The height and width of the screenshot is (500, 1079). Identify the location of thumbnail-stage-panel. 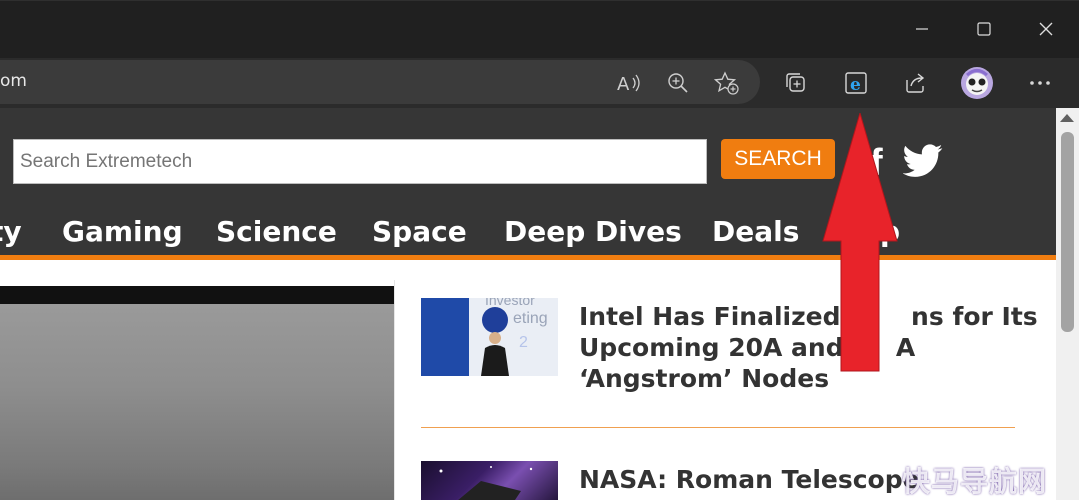
(445, 337).